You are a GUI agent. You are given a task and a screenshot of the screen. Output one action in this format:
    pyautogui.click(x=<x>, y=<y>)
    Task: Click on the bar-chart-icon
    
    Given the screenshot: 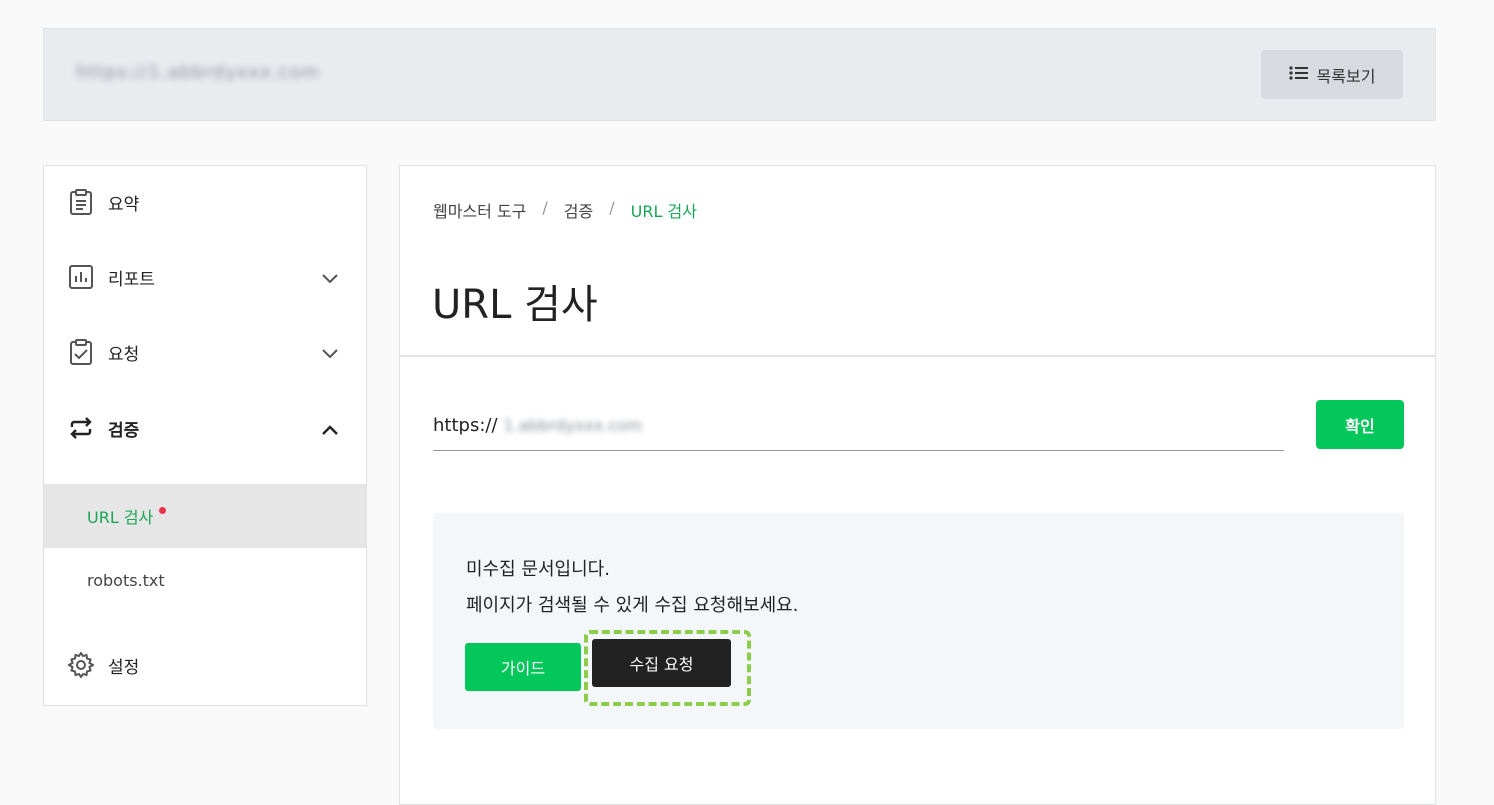 What is the action you would take?
    pyautogui.click(x=81, y=277)
    